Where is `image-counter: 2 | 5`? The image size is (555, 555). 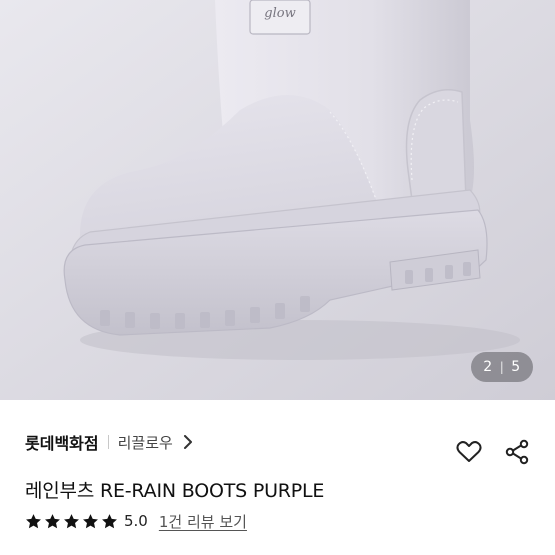 image-counter: 2 | 5 is located at coordinates (502, 367).